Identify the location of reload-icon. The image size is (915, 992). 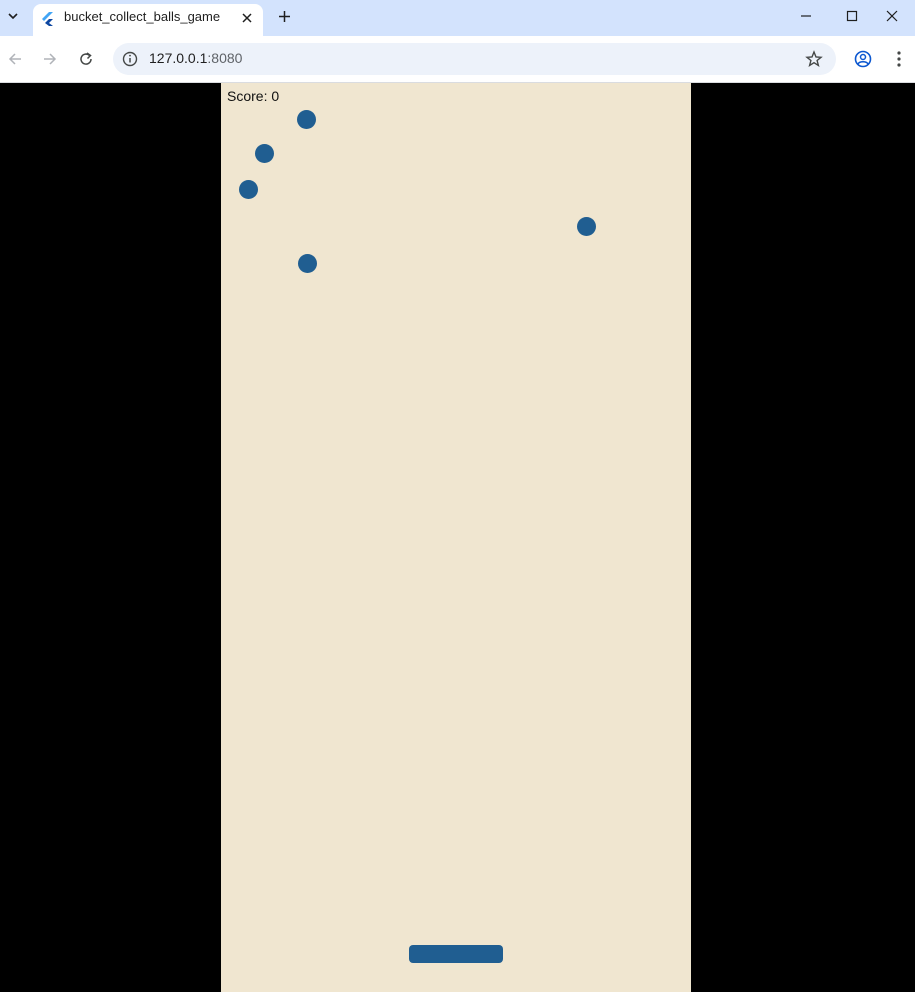
(86, 58).